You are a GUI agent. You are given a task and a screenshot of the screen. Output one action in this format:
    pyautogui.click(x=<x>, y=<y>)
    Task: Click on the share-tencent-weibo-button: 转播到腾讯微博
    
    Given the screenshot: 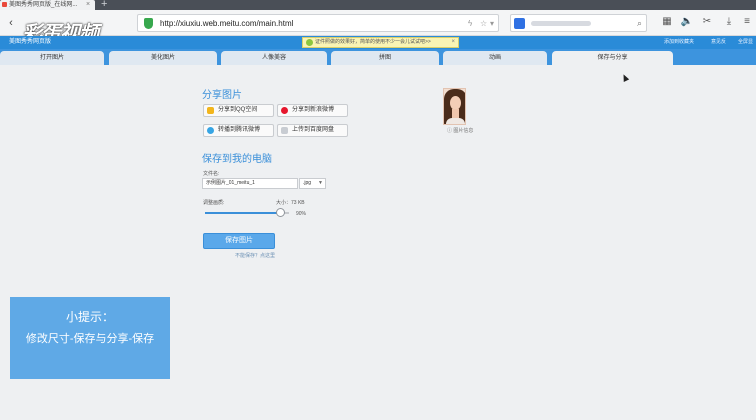 What is the action you would take?
    pyautogui.click(x=238, y=130)
    